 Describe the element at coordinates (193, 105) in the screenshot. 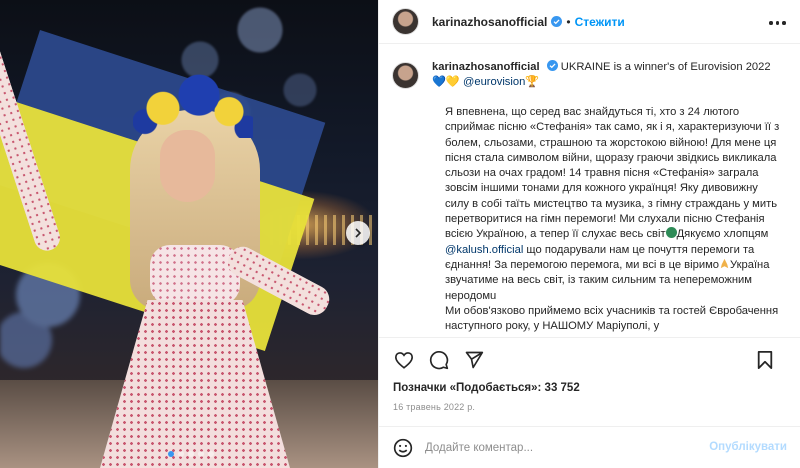

I see `photo-flower-wreath` at that location.